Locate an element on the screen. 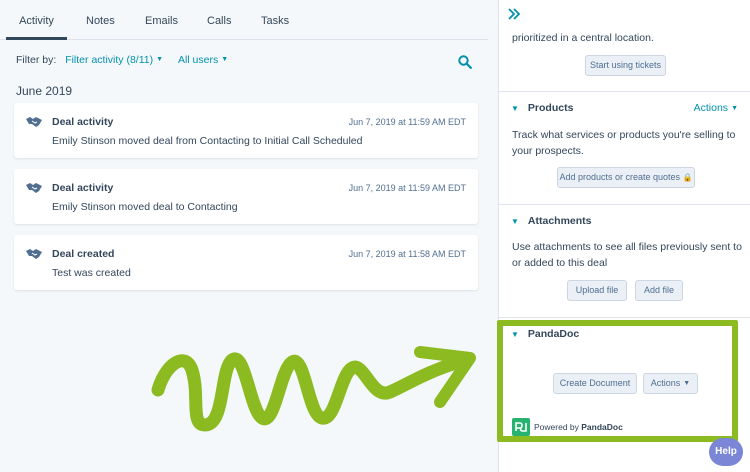 This screenshot has height=472, width=750. create-document-button: Create Document is located at coordinates (595, 383).